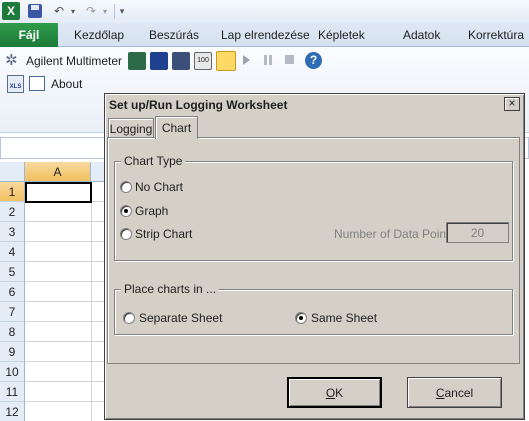 The image size is (529, 421). What do you see at coordinates (334, 392) in the screenshot?
I see `ok-button: OK` at bounding box center [334, 392].